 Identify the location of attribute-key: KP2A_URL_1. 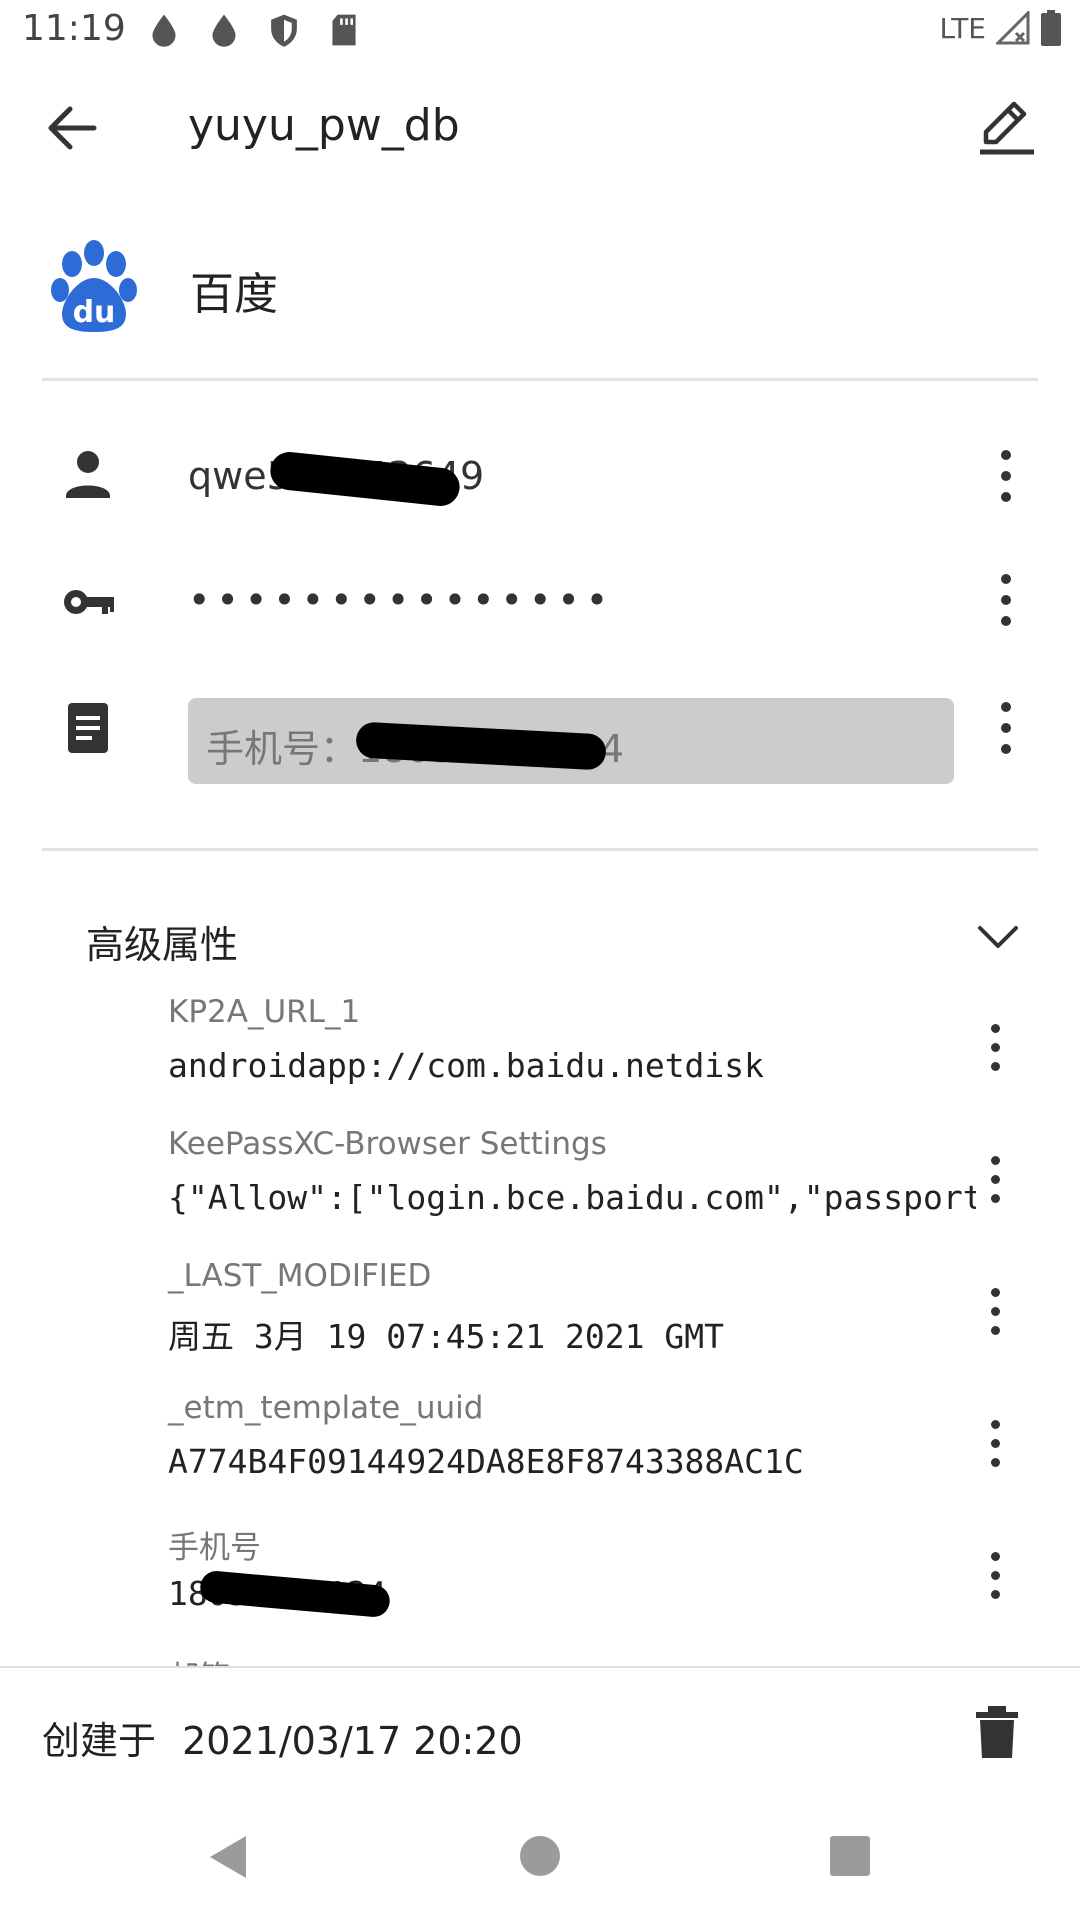
(264, 1012).